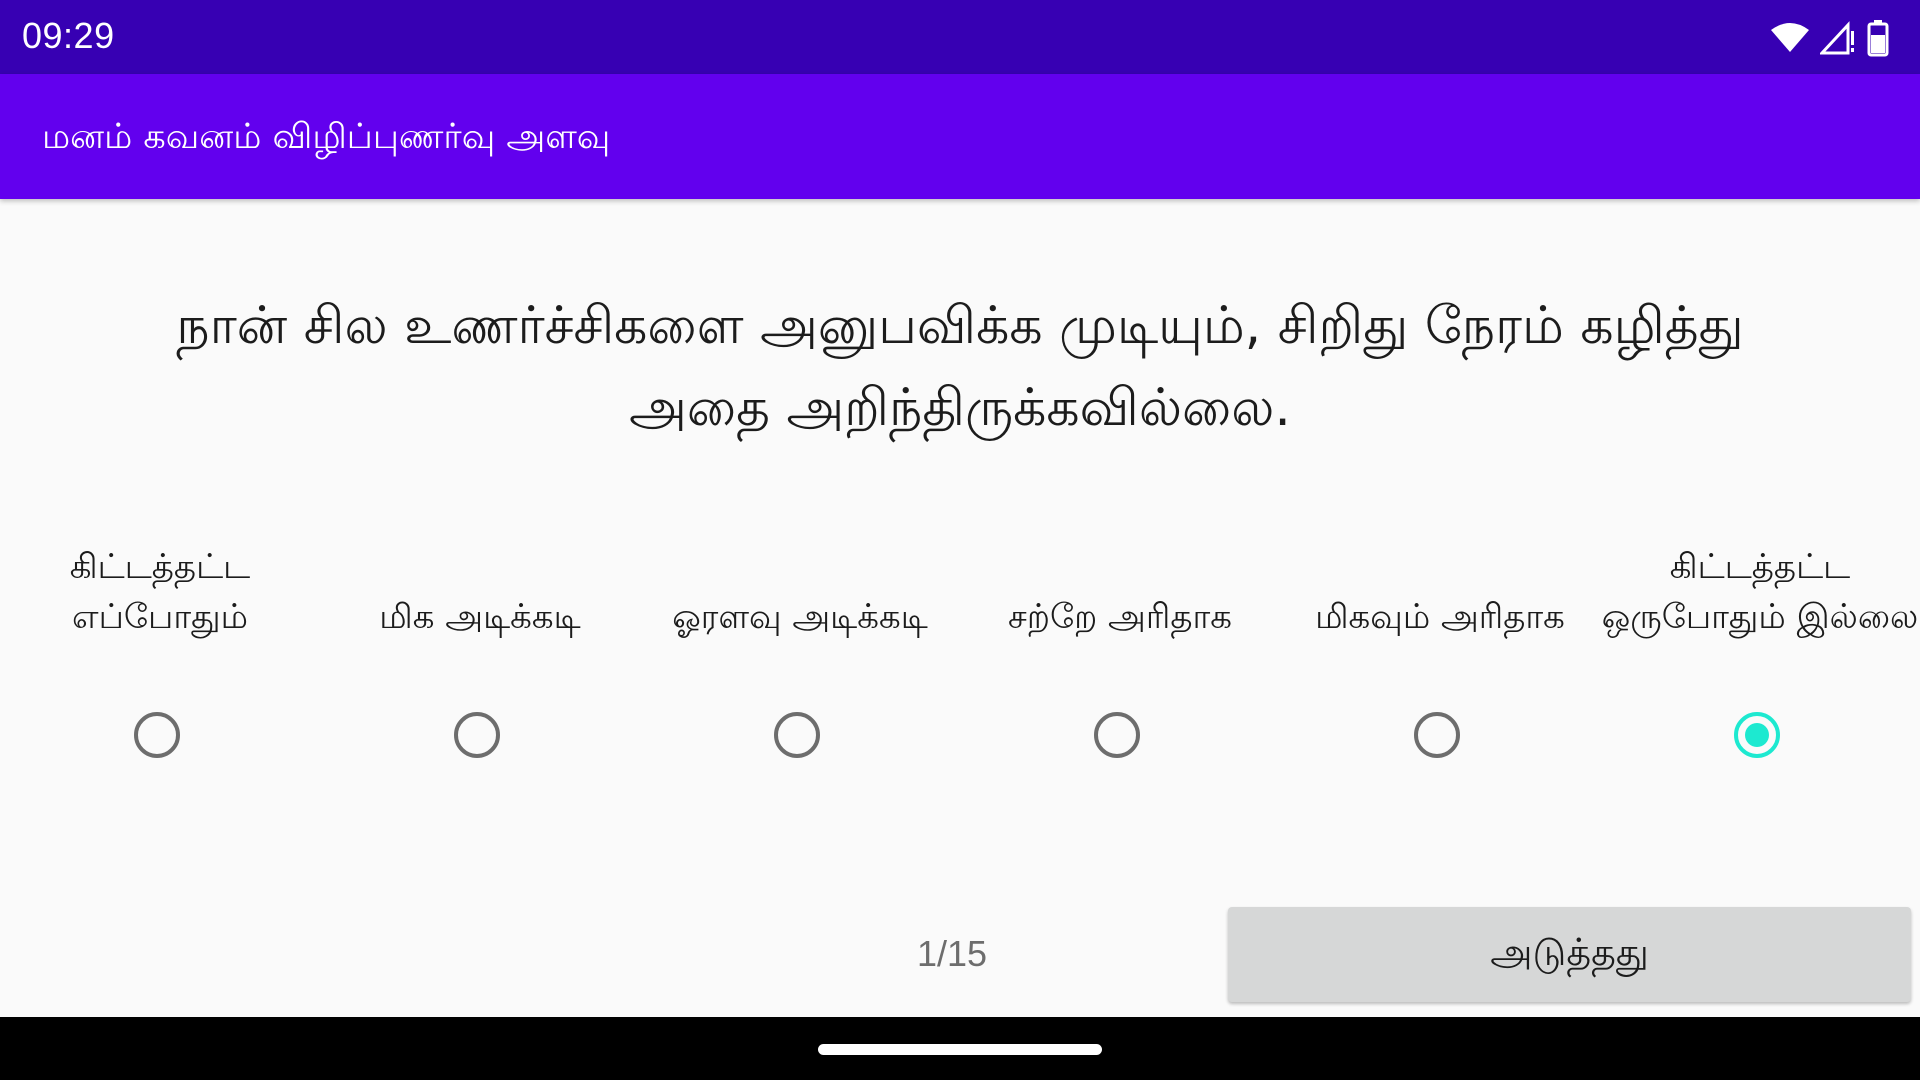  I want to click on navigation-bar, so click(960, 1048).